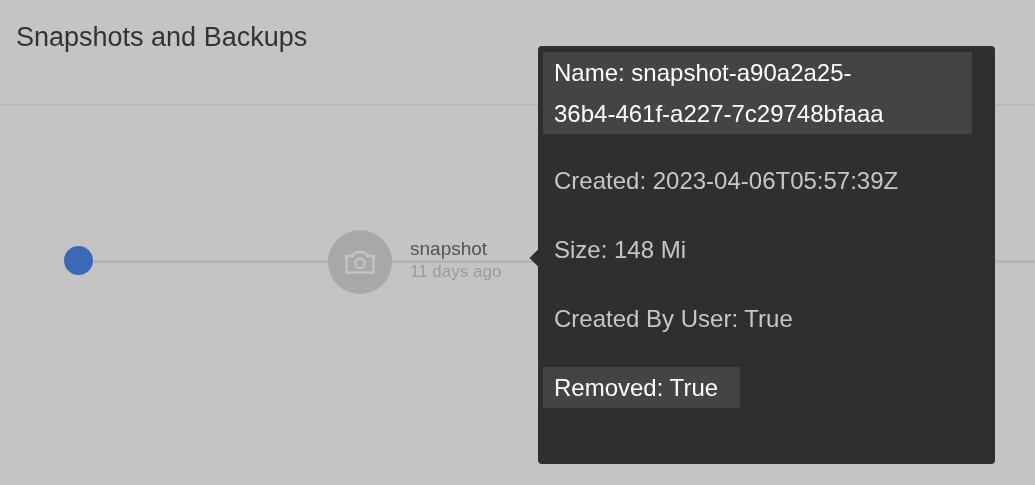 This screenshot has width=1035, height=485. I want to click on tooltip-row: Name: snapshot-a90a2a25-36b4-461f-a227-7c29748bfaaa, so click(757, 93).